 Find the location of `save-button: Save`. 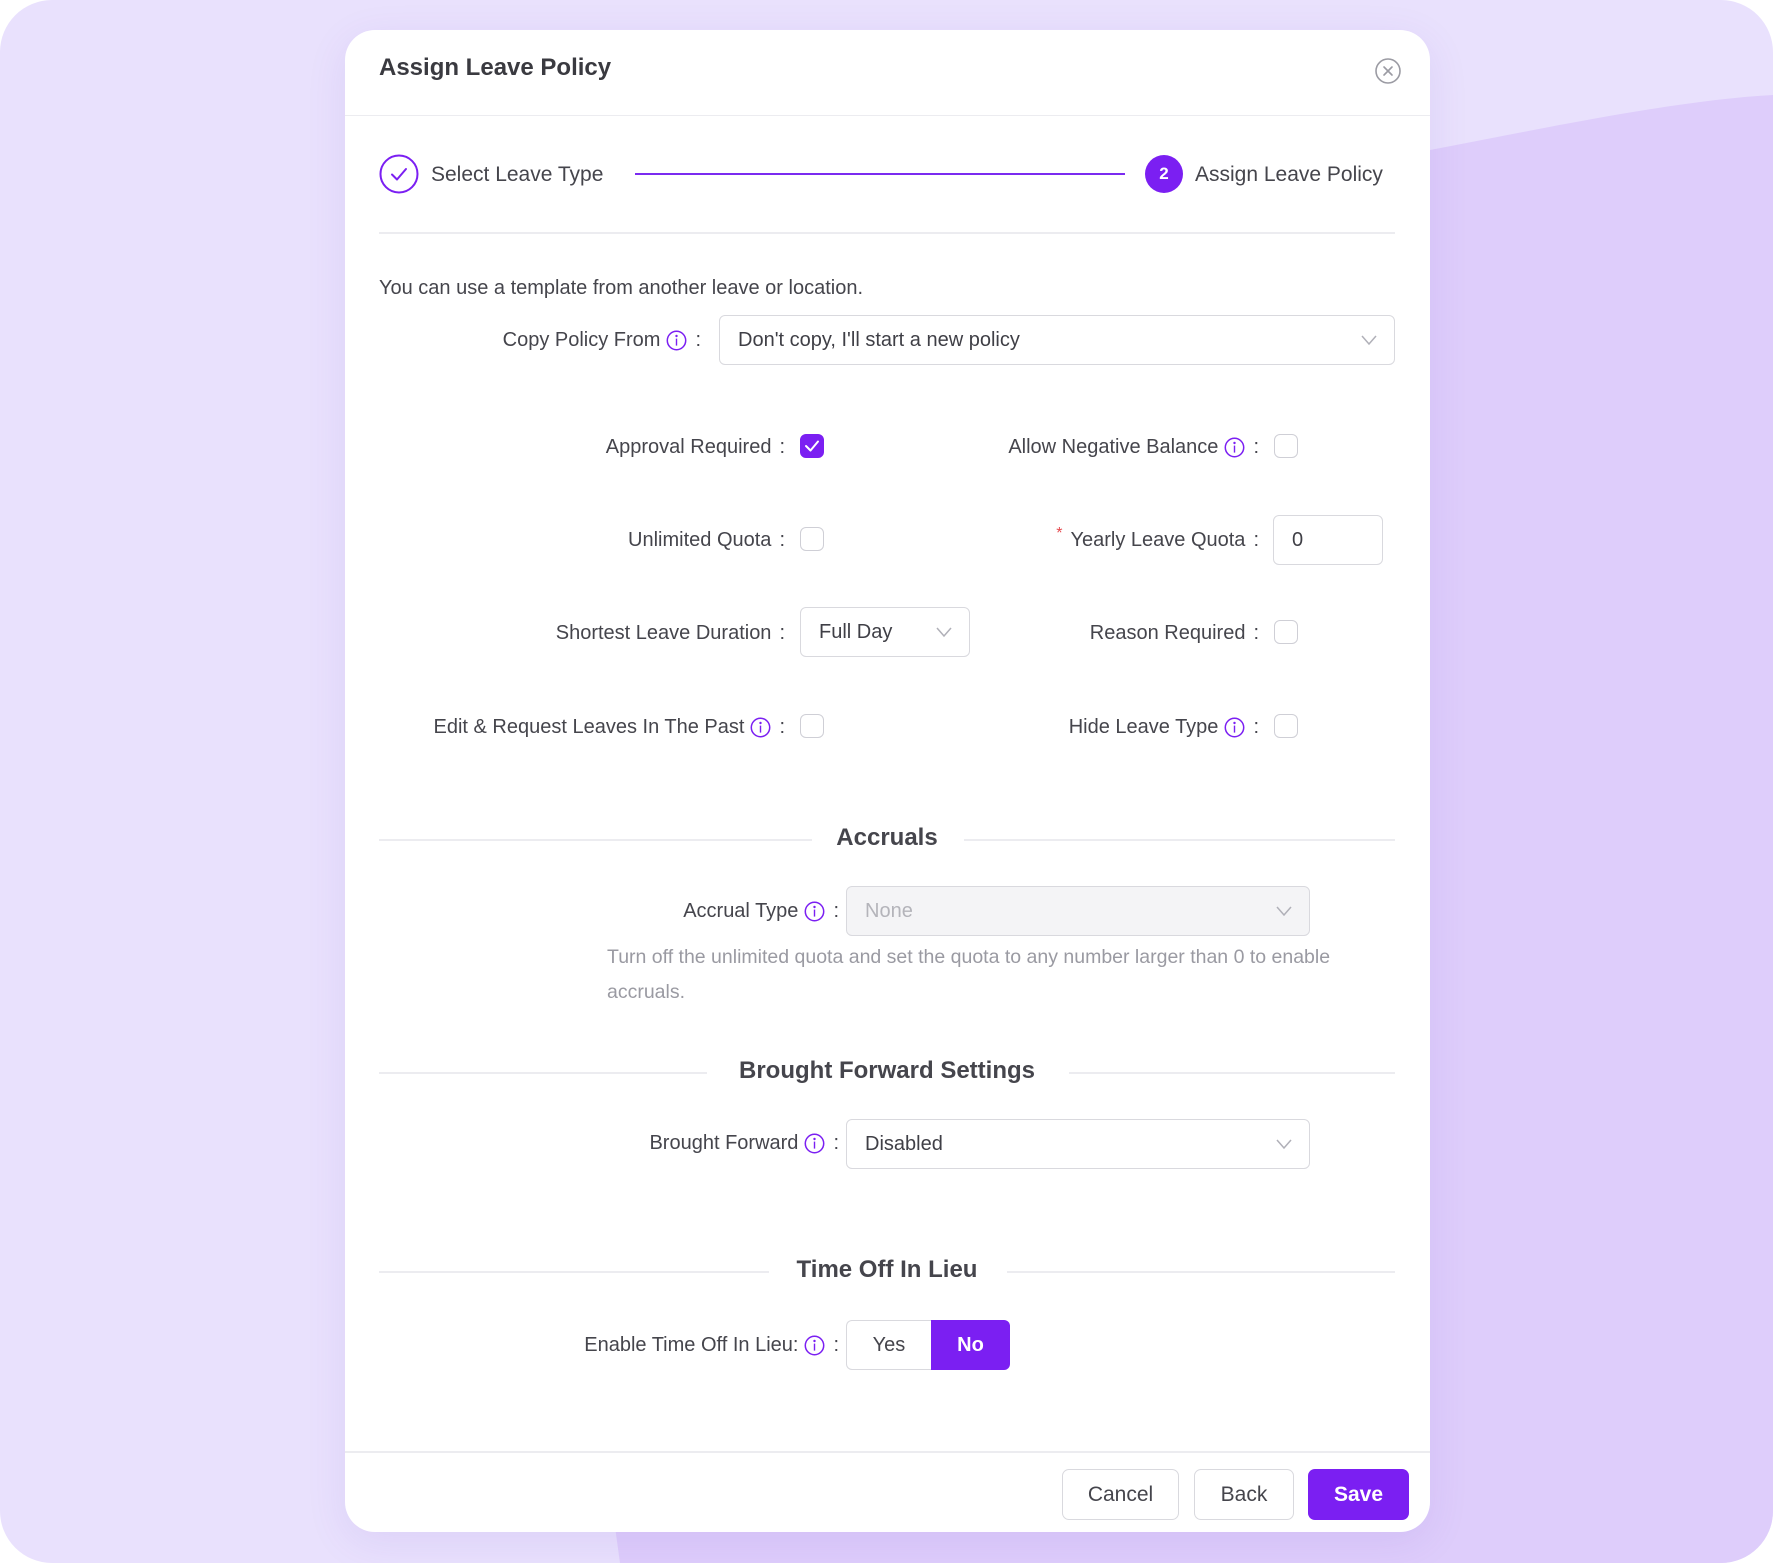

save-button: Save is located at coordinates (1358, 1494).